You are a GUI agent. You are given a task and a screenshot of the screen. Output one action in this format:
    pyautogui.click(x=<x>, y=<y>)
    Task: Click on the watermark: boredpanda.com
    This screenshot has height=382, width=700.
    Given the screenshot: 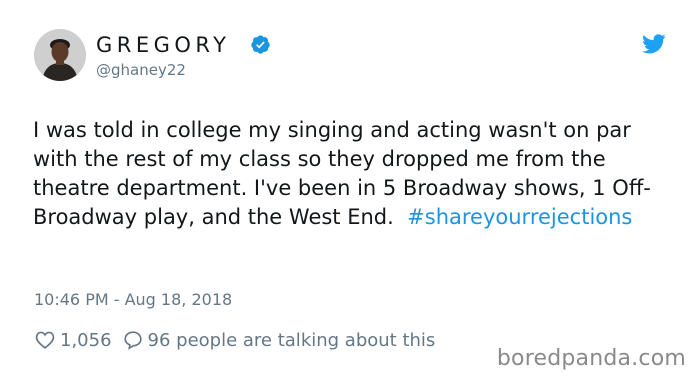 What is the action you would take?
    pyautogui.click(x=591, y=358)
    